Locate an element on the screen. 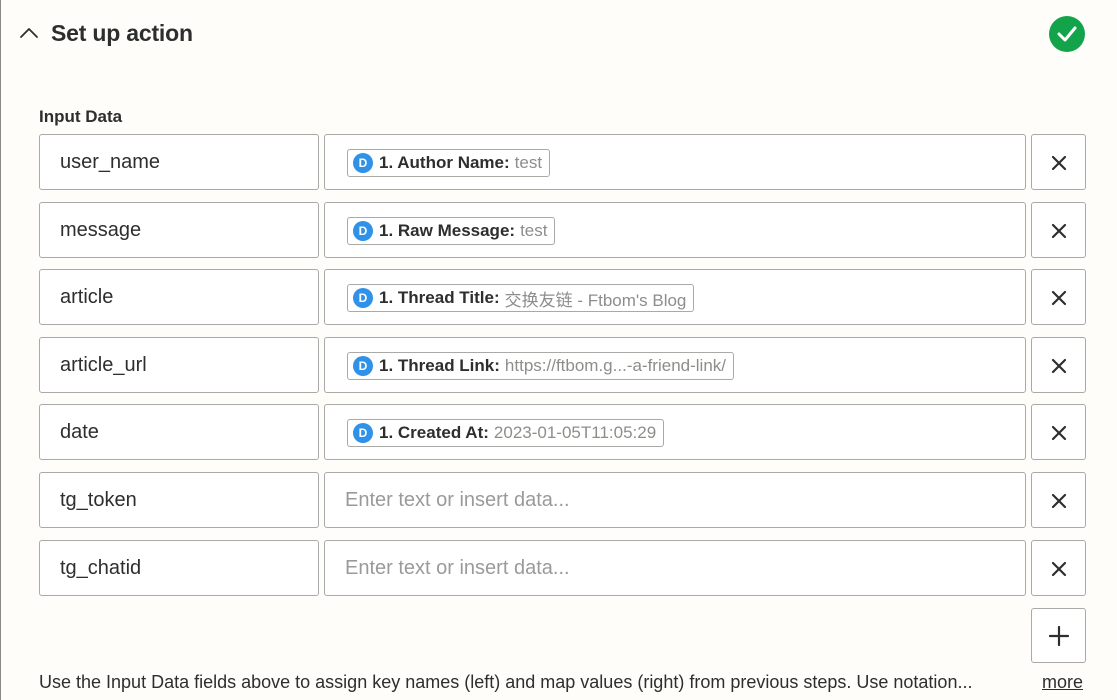  check-circle-icon is located at coordinates (1067, 34).